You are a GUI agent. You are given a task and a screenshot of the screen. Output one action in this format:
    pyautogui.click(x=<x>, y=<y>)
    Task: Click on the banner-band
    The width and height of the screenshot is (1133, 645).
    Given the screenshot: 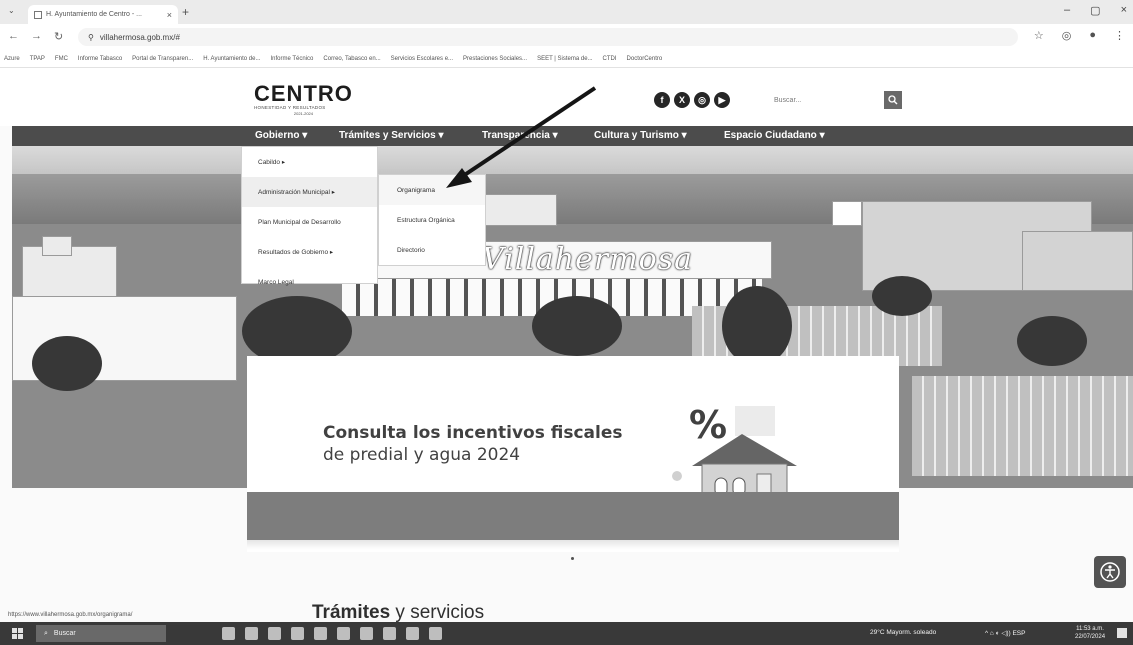 What is the action you would take?
    pyautogui.click(x=573, y=516)
    